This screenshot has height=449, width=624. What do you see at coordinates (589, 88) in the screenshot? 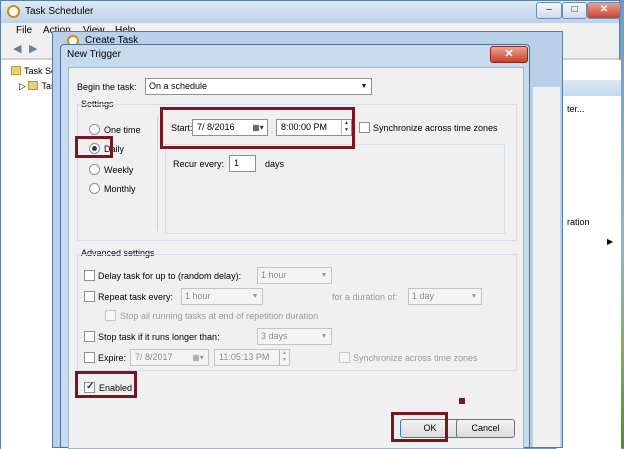
I see `actions-header` at bounding box center [589, 88].